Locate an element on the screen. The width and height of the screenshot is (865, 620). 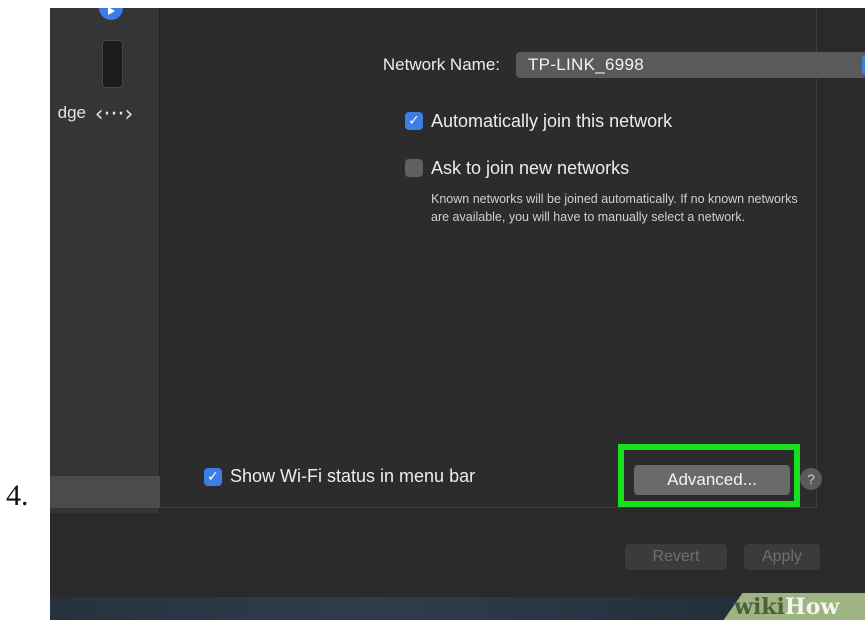
network-name-value: TP-LINK_6998 is located at coordinates (586, 64).